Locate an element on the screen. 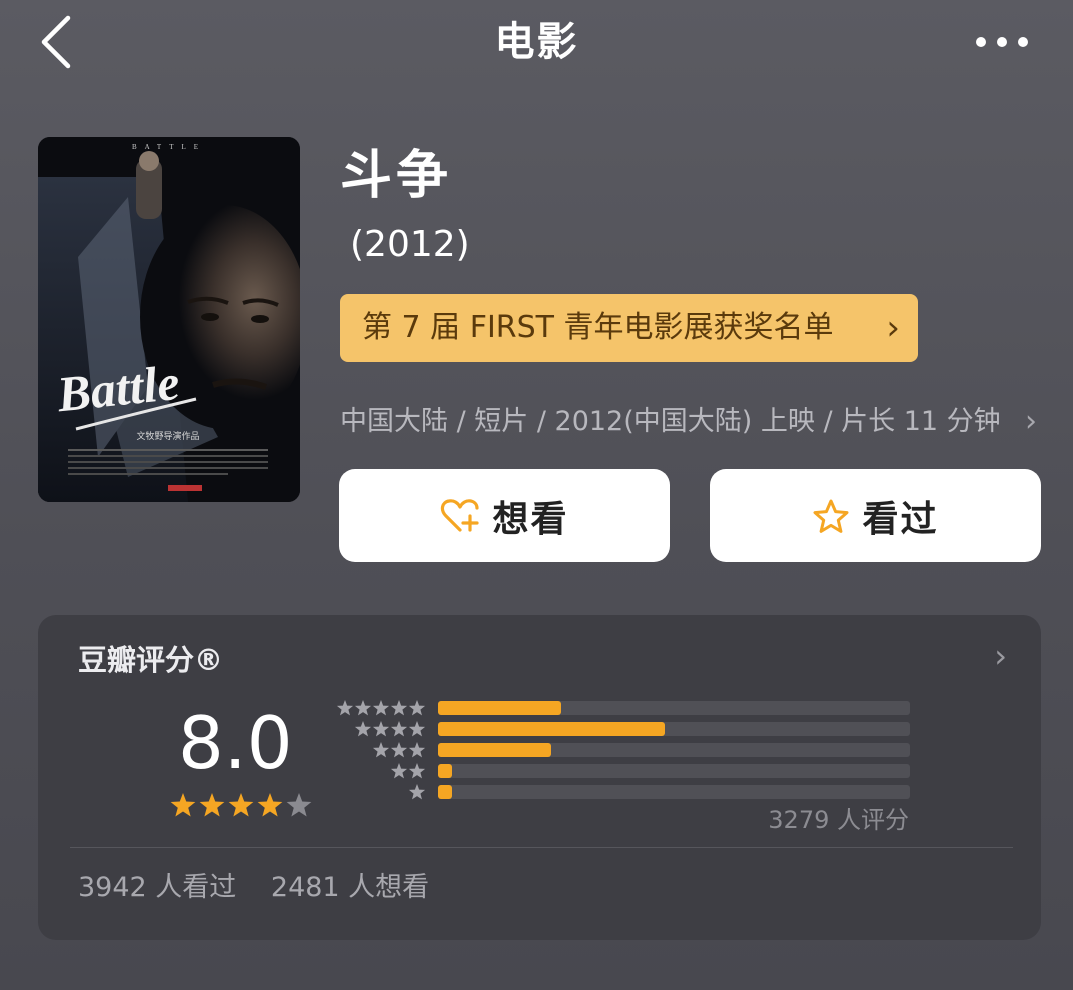 The width and height of the screenshot is (1073, 990). more-dots-icon is located at coordinates (1002, 42).